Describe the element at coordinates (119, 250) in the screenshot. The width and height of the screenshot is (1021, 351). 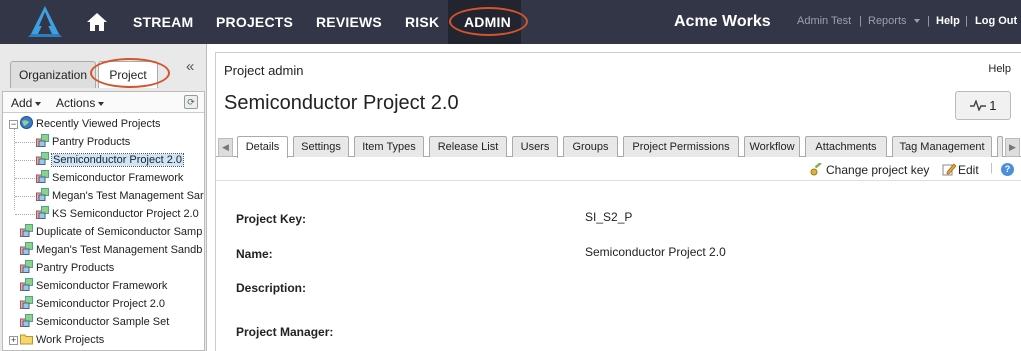
I see `tree-item-label: Megan's Test Management Sandb` at that location.